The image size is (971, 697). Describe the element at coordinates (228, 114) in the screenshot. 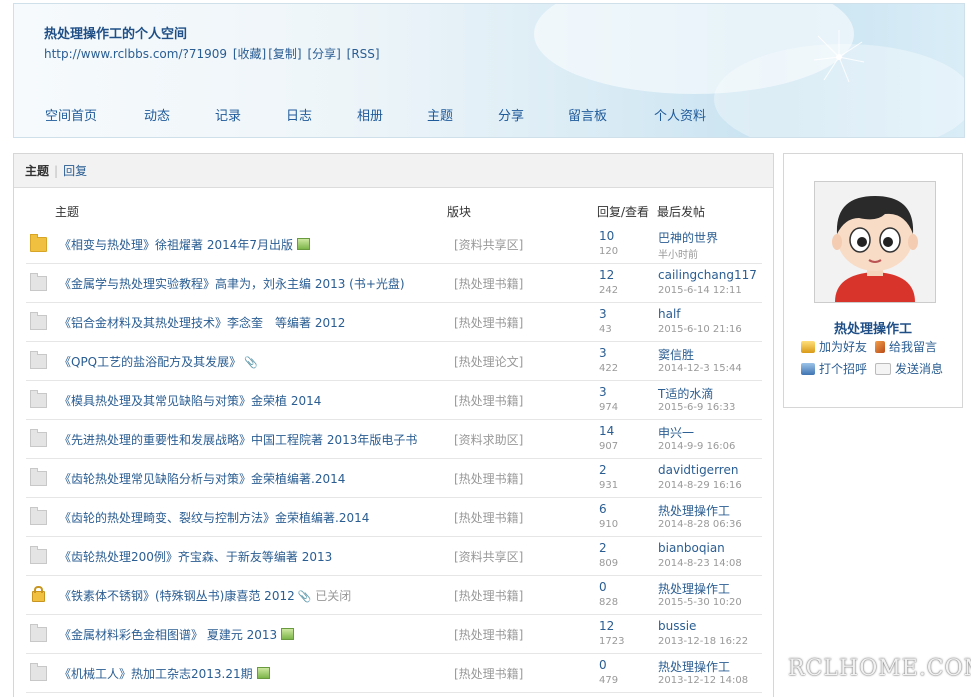

I see `nav-records: 记录` at that location.